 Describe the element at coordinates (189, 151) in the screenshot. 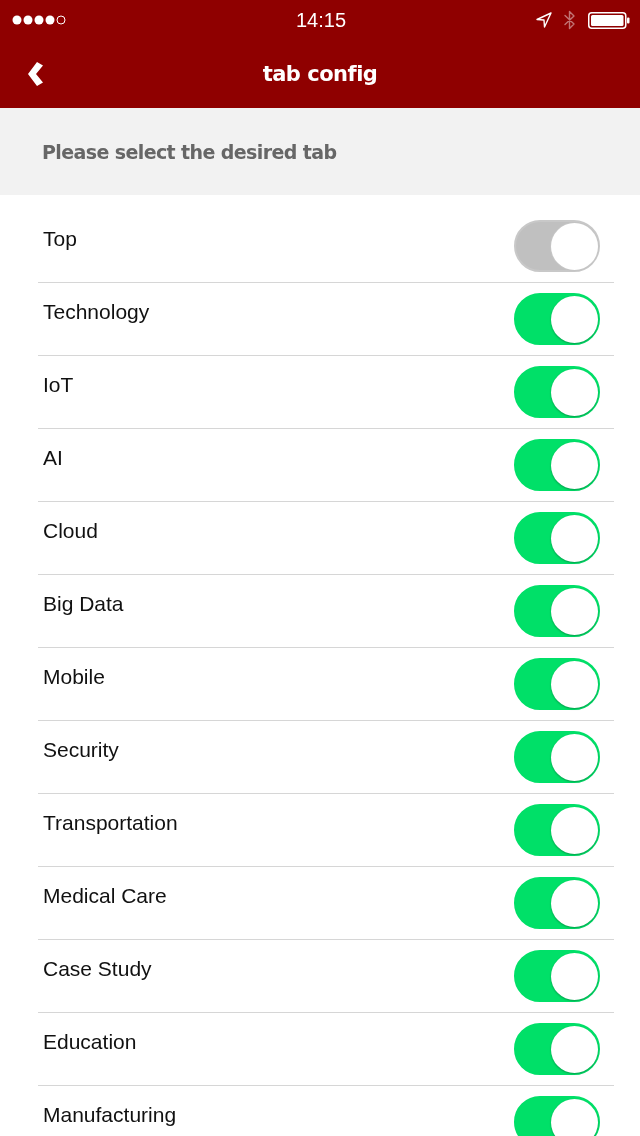

I see `section-header-text: Please select the desired tab` at that location.